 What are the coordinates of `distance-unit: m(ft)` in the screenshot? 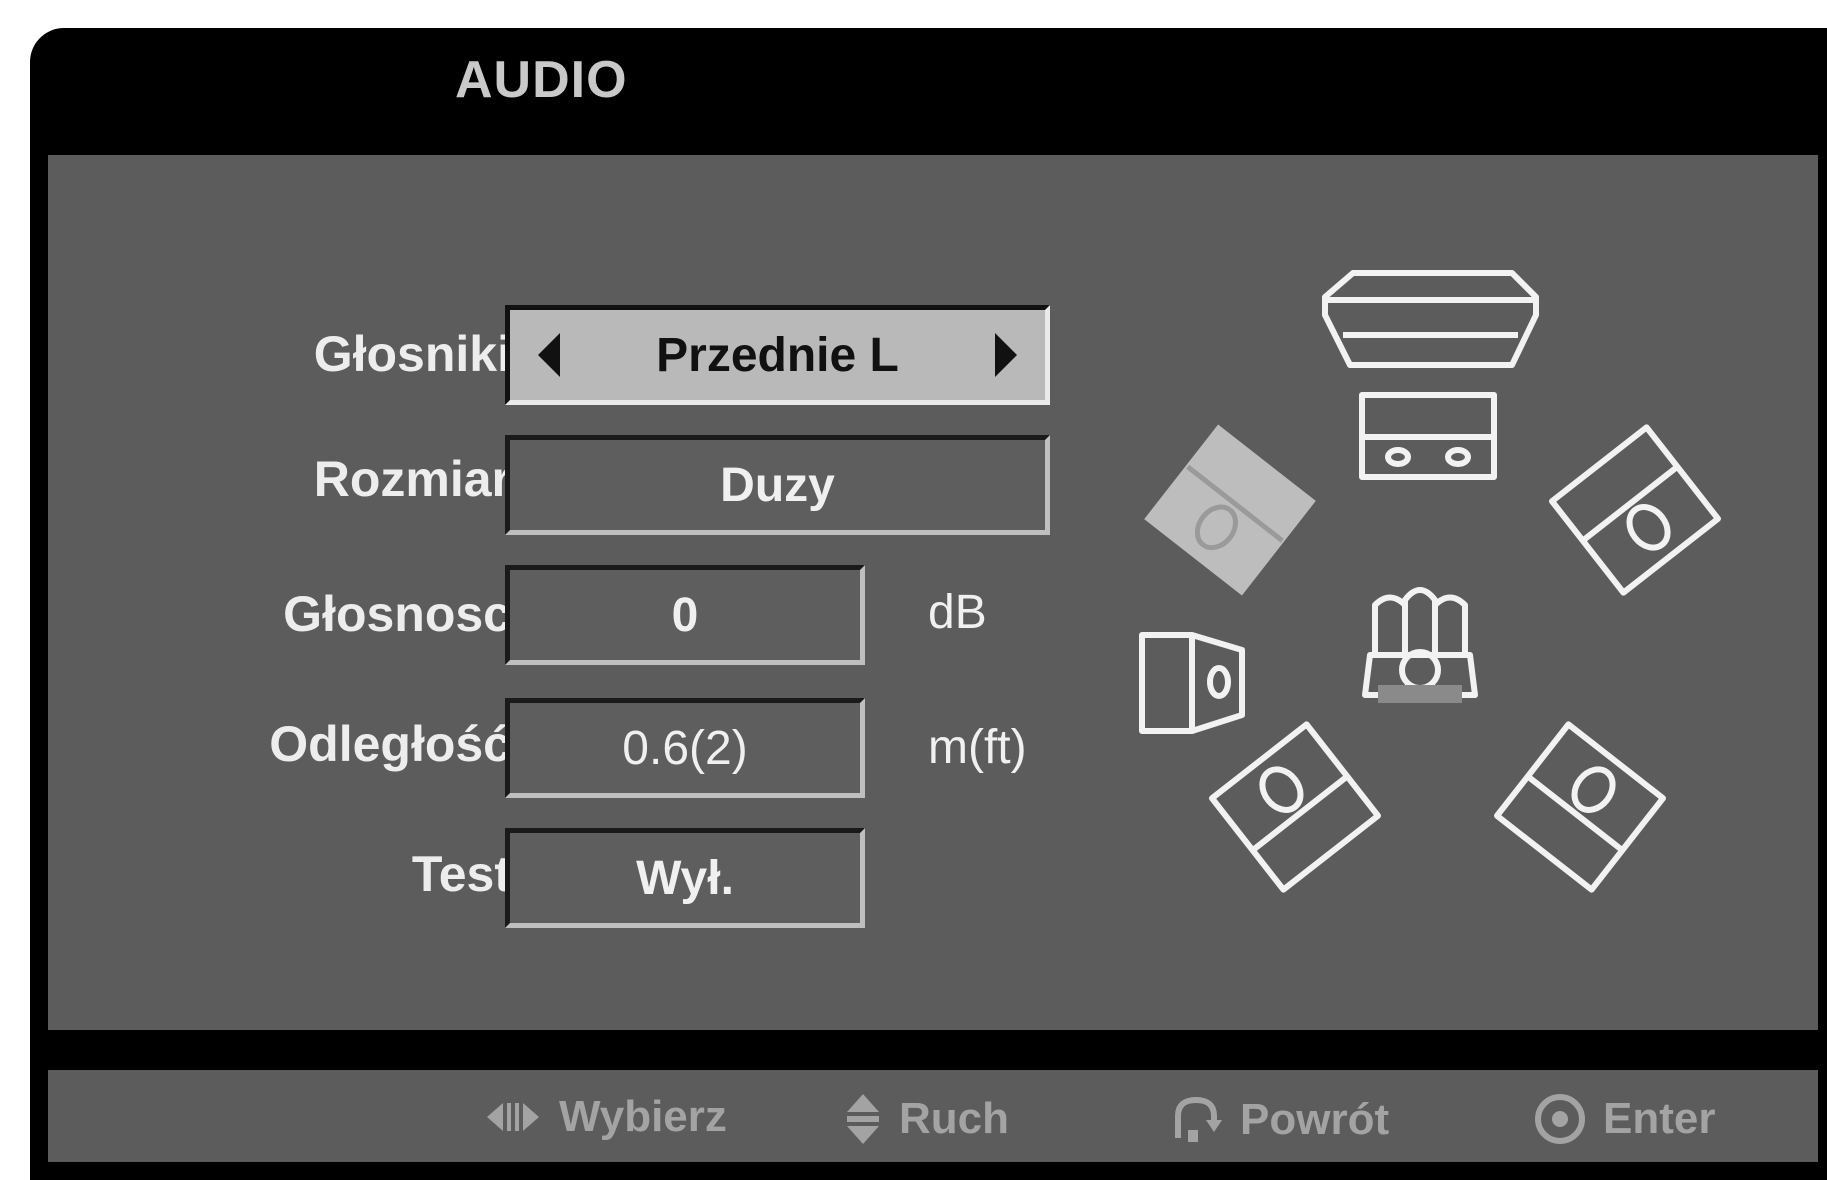 It's located at (977, 747).